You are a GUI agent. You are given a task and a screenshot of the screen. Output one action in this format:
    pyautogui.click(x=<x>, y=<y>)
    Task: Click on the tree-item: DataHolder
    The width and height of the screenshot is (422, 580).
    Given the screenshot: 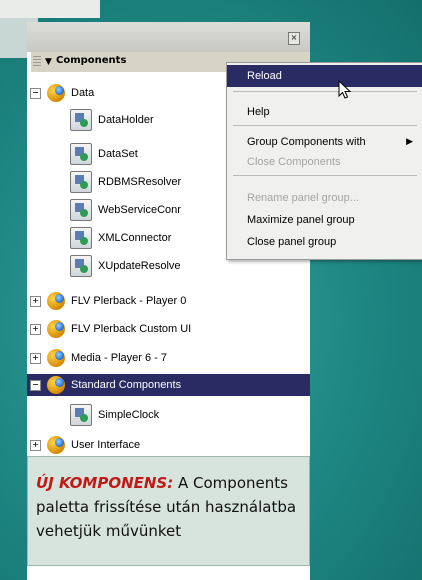 What is the action you would take?
    pyautogui.click(x=112, y=120)
    